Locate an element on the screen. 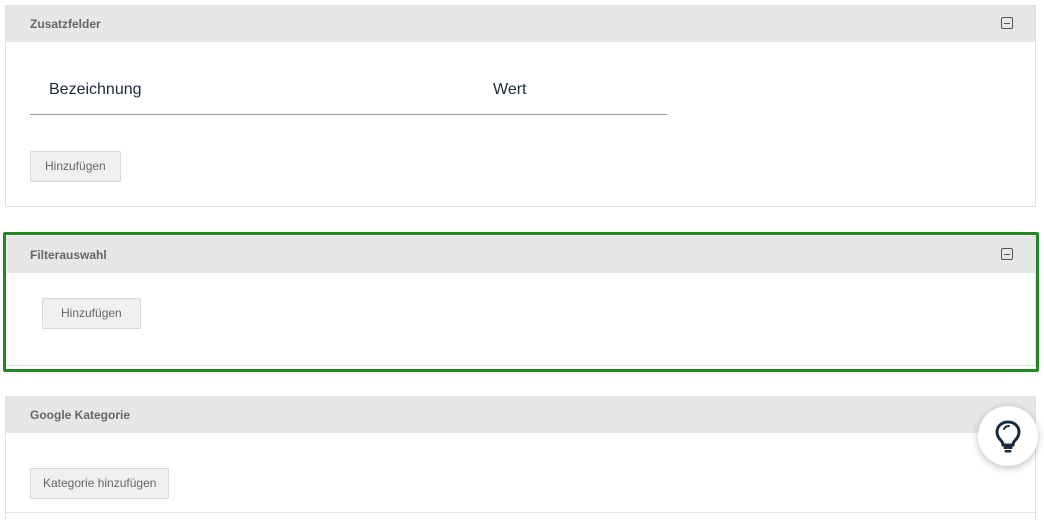 The image size is (1044, 520). column-header-wert: Wert is located at coordinates (510, 89).